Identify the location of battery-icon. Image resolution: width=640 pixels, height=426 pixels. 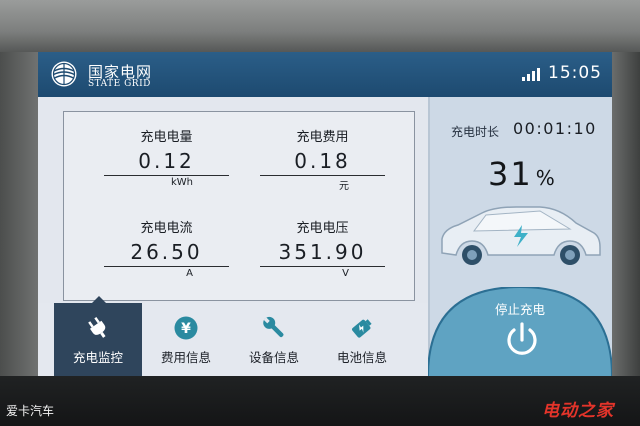
(362, 328).